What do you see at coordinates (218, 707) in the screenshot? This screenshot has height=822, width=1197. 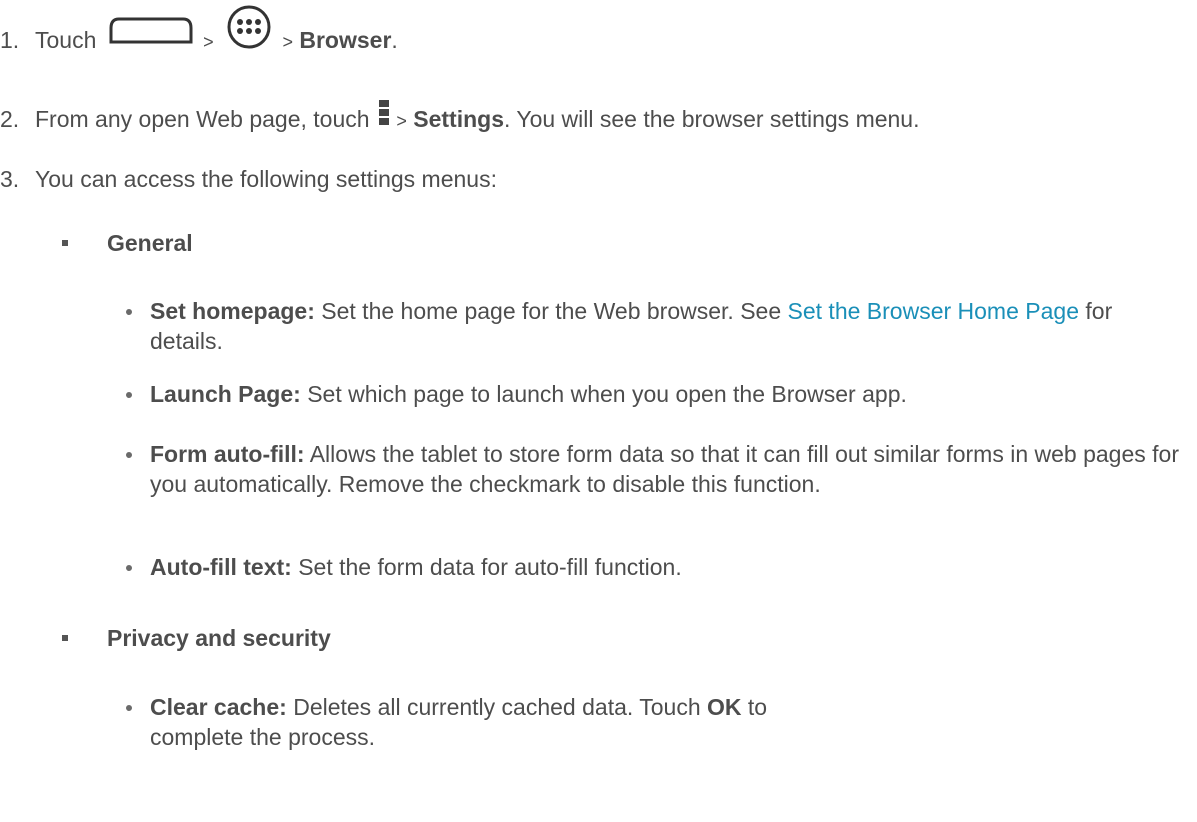 I see `item-term: Clear cache:` at bounding box center [218, 707].